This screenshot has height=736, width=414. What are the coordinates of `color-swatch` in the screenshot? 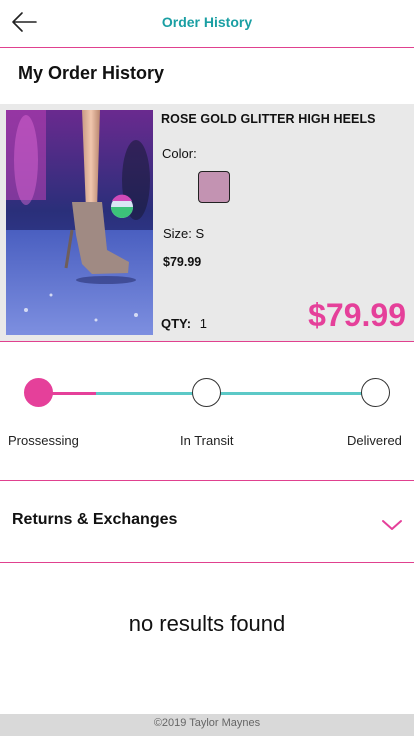 It's located at (214, 187).